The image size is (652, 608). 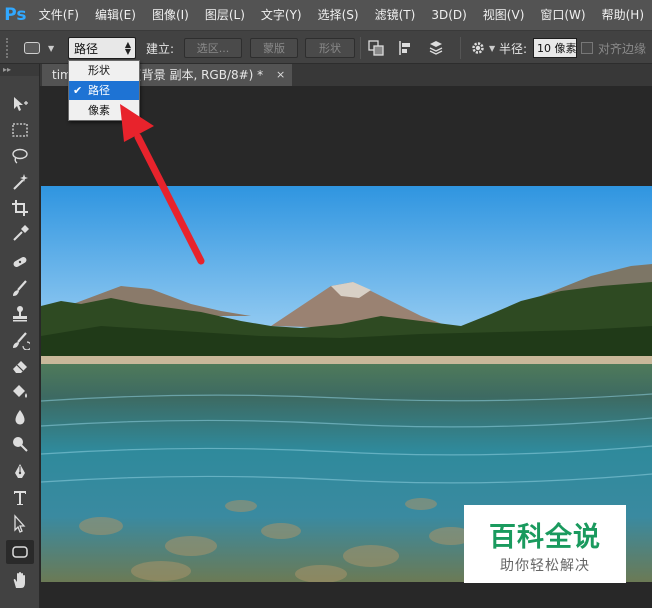 What do you see at coordinates (330, 48) in the screenshot?
I see `shape-button: 形状` at bounding box center [330, 48].